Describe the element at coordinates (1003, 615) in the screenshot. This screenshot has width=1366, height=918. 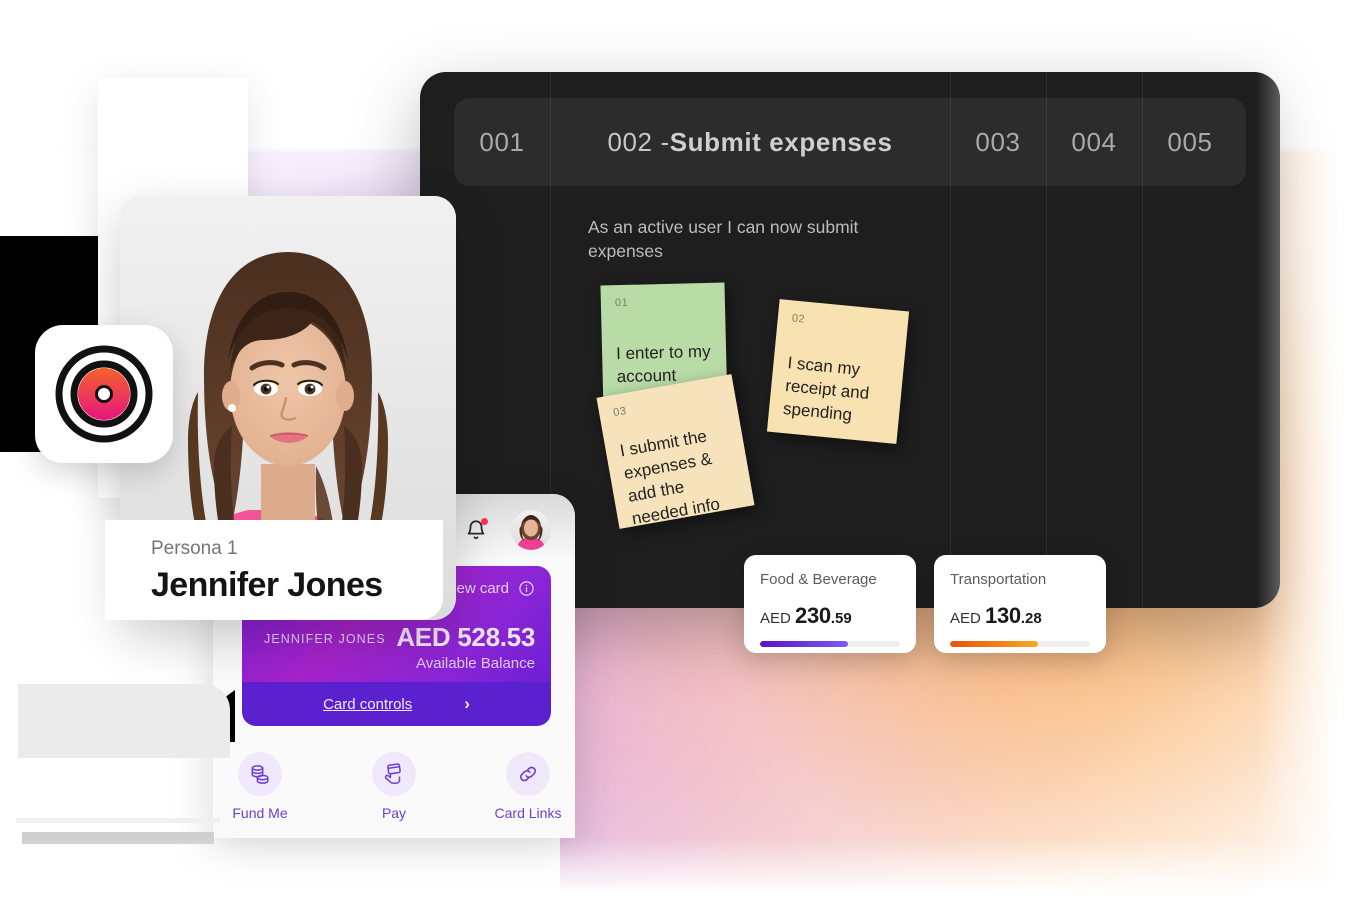
I see `expense-amount-major: 130` at that location.